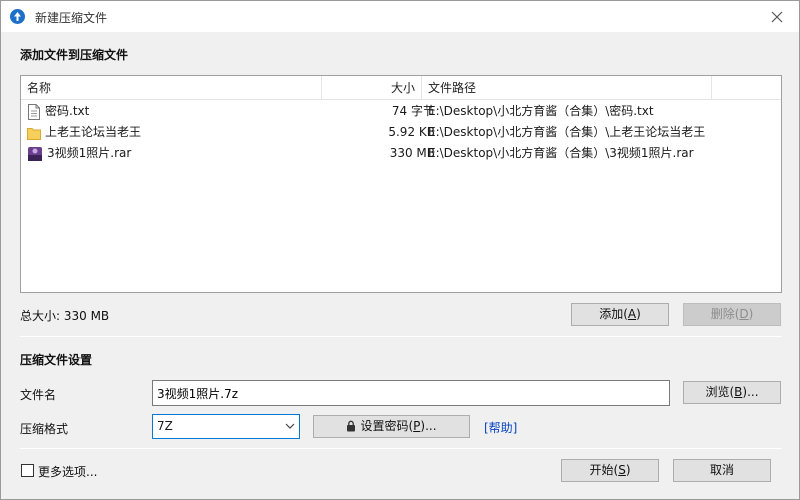  What do you see at coordinates (165, 426) in the screenshot?
I see `format-select-value: 7Z` at bounding box center [165, 426].